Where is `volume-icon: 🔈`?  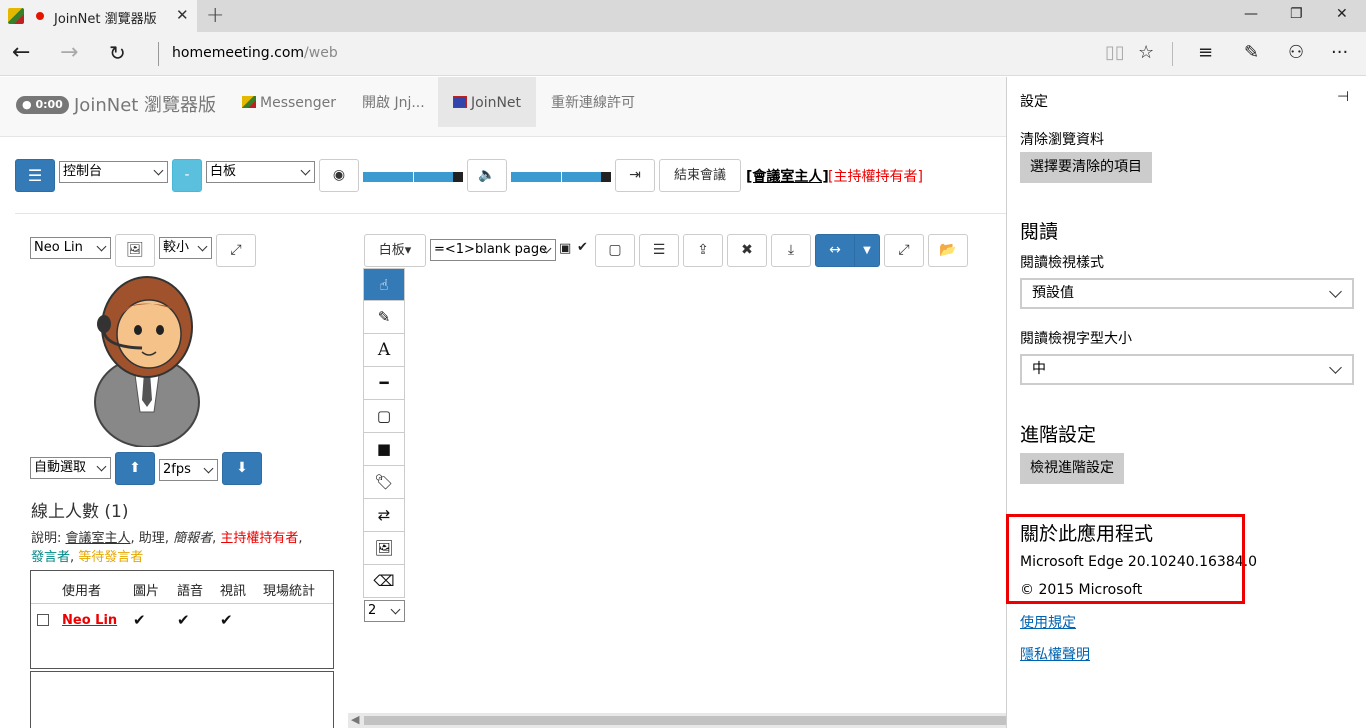 volume-icon: 🔈 is located at coordinates (487, 175).